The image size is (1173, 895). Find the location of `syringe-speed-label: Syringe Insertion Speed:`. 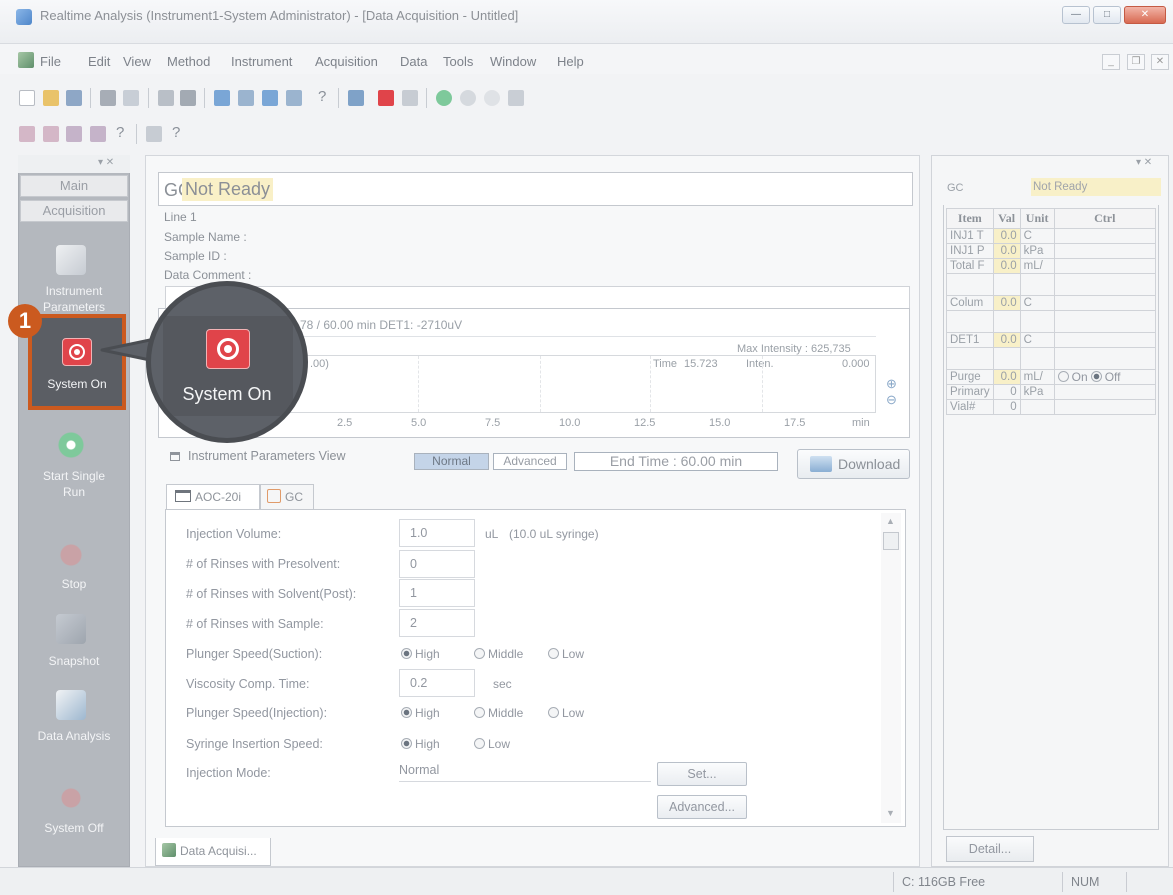

syringe-speed-label: Syringe Insertion Speed: is located at coordinates (254, 744).